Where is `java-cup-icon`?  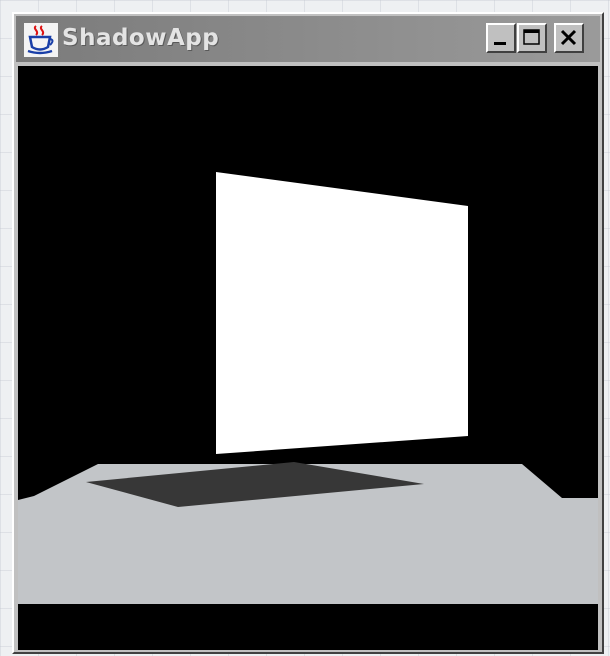
java-cup-icon is located at coordinates (41, 40).